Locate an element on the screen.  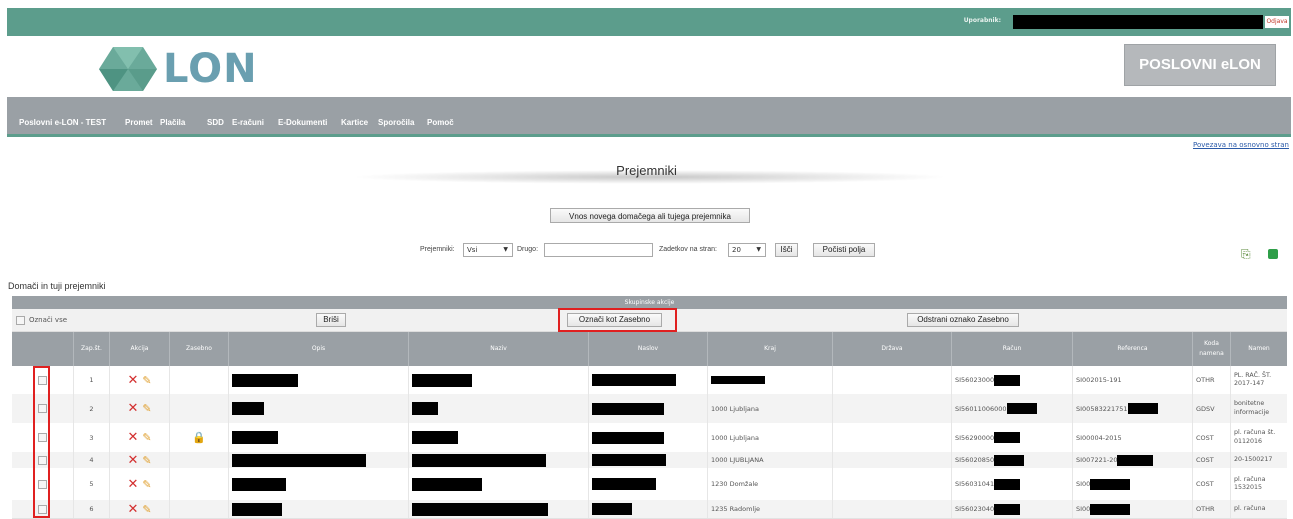
row-koda: COST is located at coordinates (1211, 484).